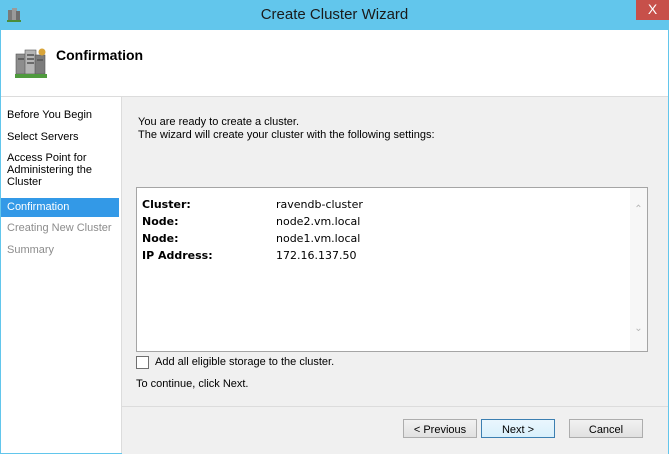 Image resolution: width=669 pixels, height=454 pixels. I want to click on settings-key: IP Address:, so click(177, 255).